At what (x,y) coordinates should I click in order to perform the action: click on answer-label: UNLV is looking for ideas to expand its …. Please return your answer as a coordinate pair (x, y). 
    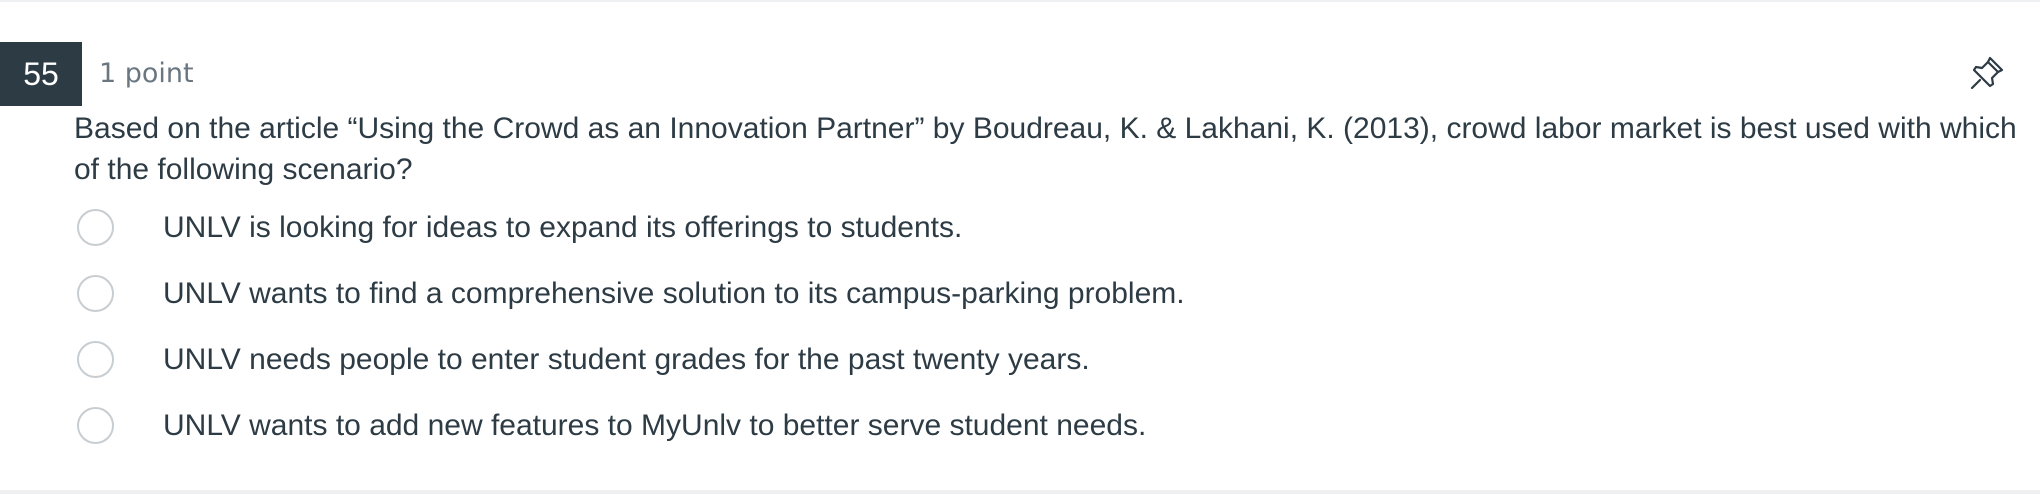
    Looking at the image, I should click on (563, 227).